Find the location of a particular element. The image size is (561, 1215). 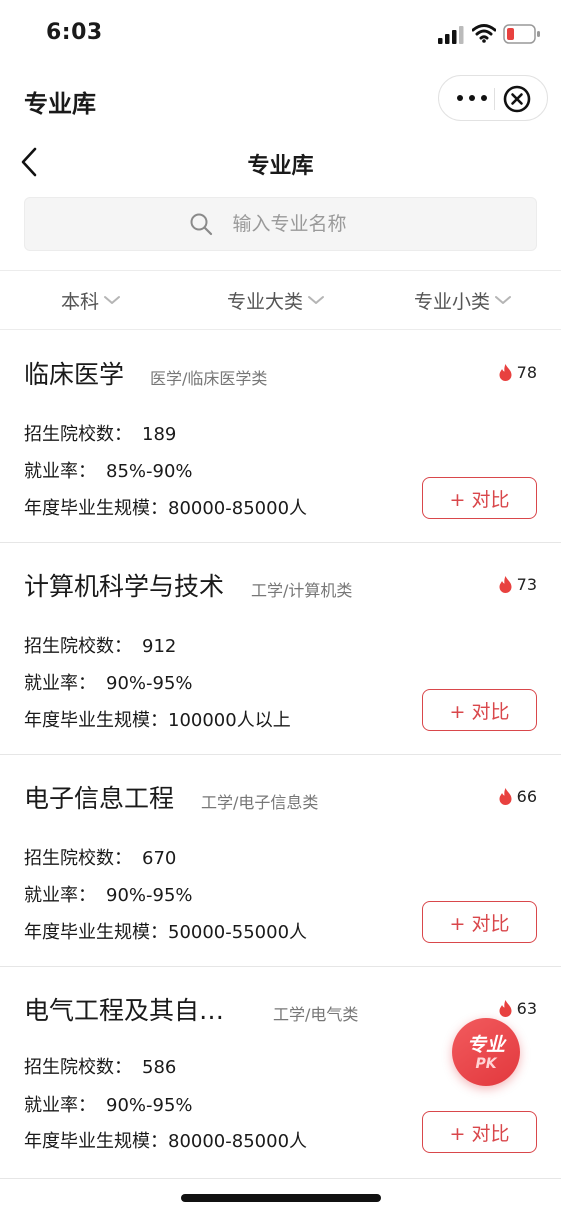

hot-score: 73 is located at coordinates (518, 584).